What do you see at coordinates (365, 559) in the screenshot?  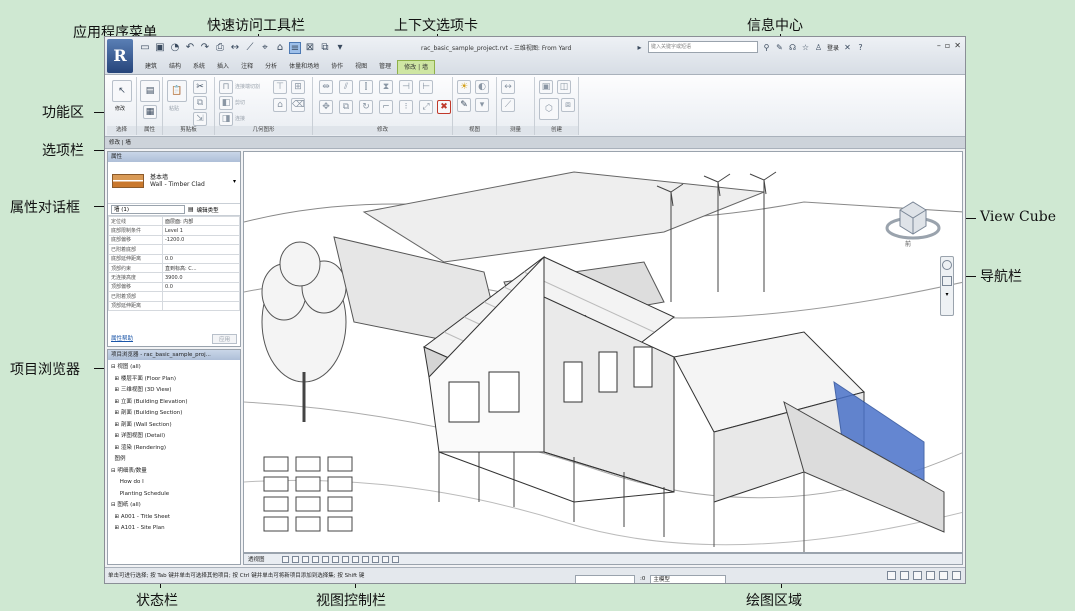 I see `temp-hide-icon` at bounding box center [365, 559].